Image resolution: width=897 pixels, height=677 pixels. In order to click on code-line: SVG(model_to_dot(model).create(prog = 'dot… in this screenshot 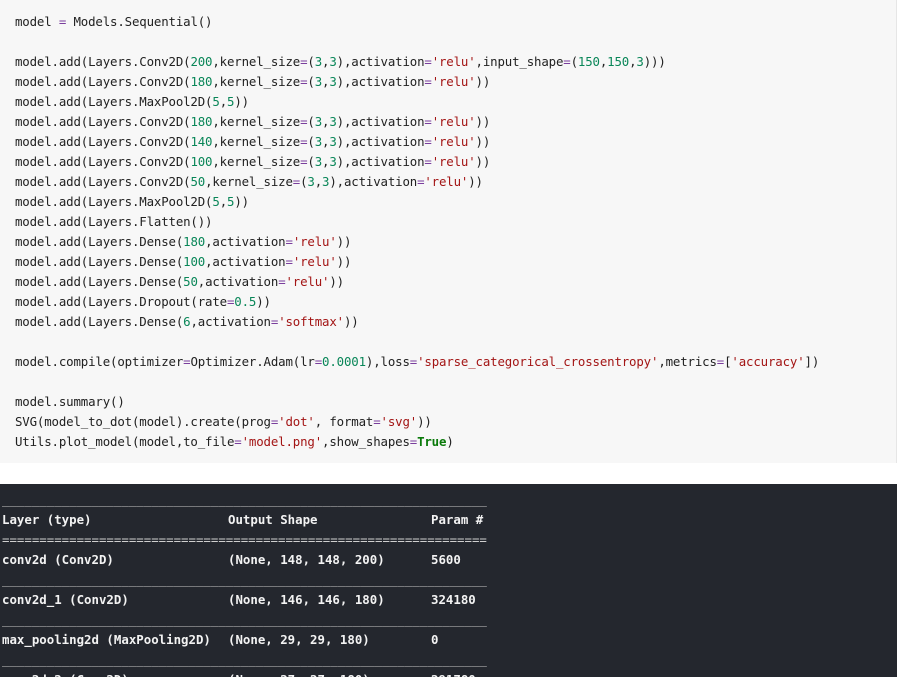, I will do `click(417, 422)`.